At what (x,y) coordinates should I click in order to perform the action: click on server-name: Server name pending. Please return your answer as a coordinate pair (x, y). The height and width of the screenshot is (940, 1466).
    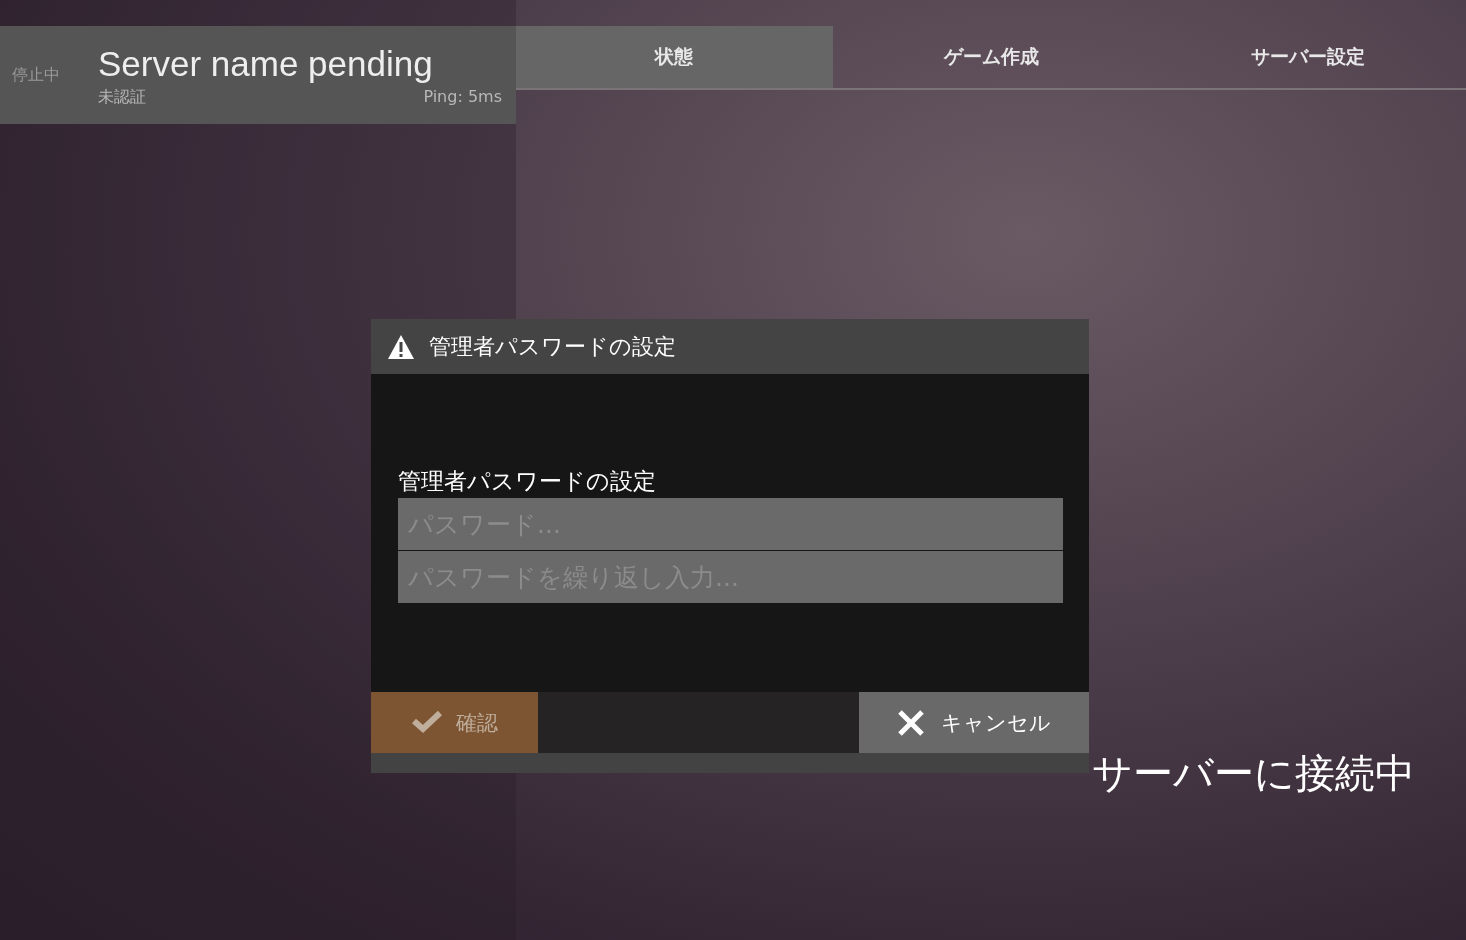
    Looking at the image, I should click on (266, 63).